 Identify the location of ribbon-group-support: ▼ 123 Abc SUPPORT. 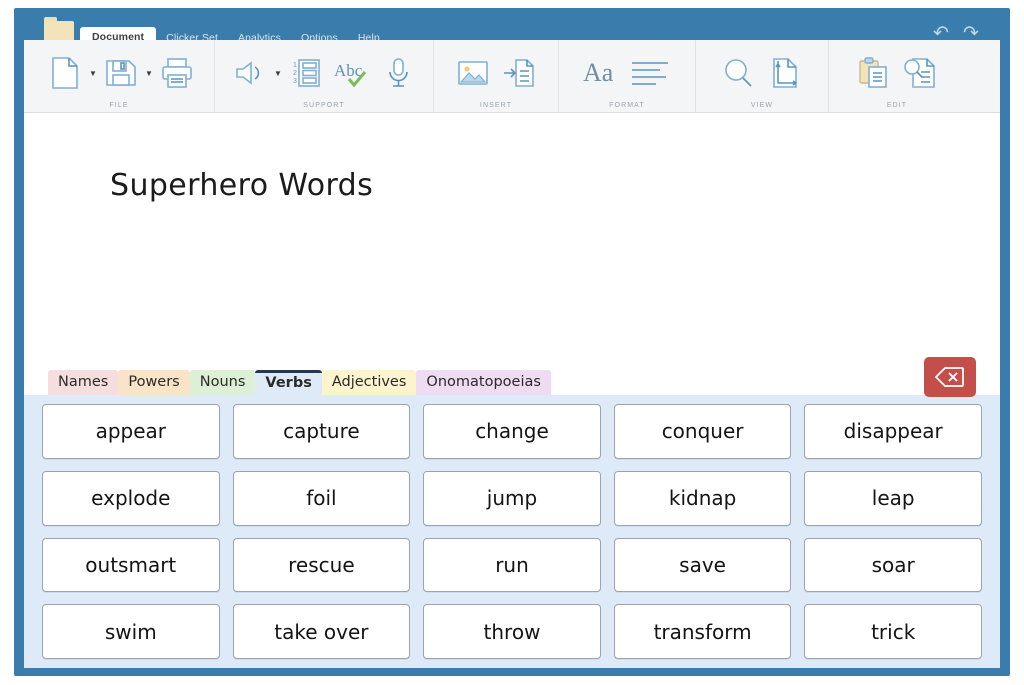
(324, 76).